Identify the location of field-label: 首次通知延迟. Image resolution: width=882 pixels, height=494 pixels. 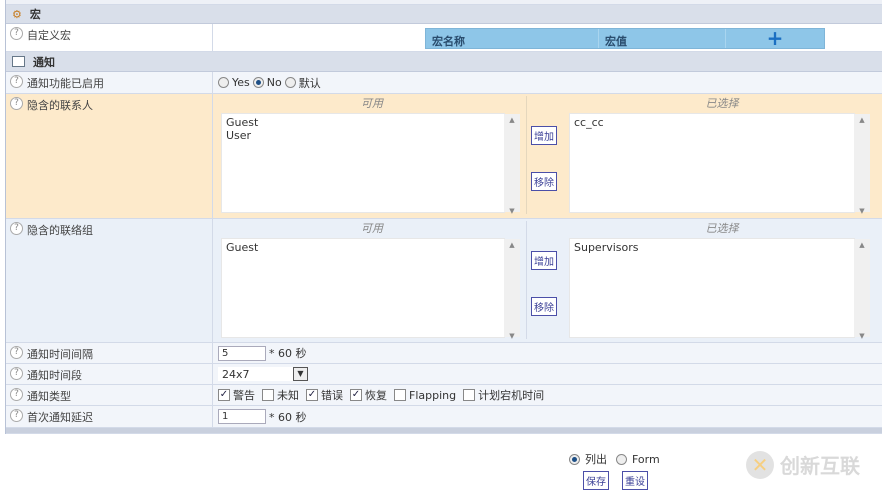
(60, 417).